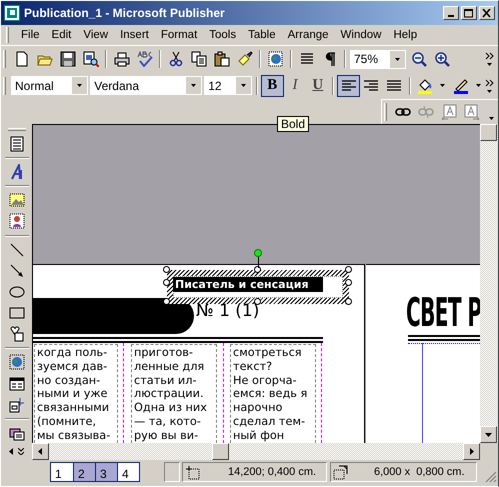 Image resolution: width=499 pixels, height=487 pixels. Describe the element at coordinates (16, 172) in the screenshot. I see `wordart-icon` at that location.